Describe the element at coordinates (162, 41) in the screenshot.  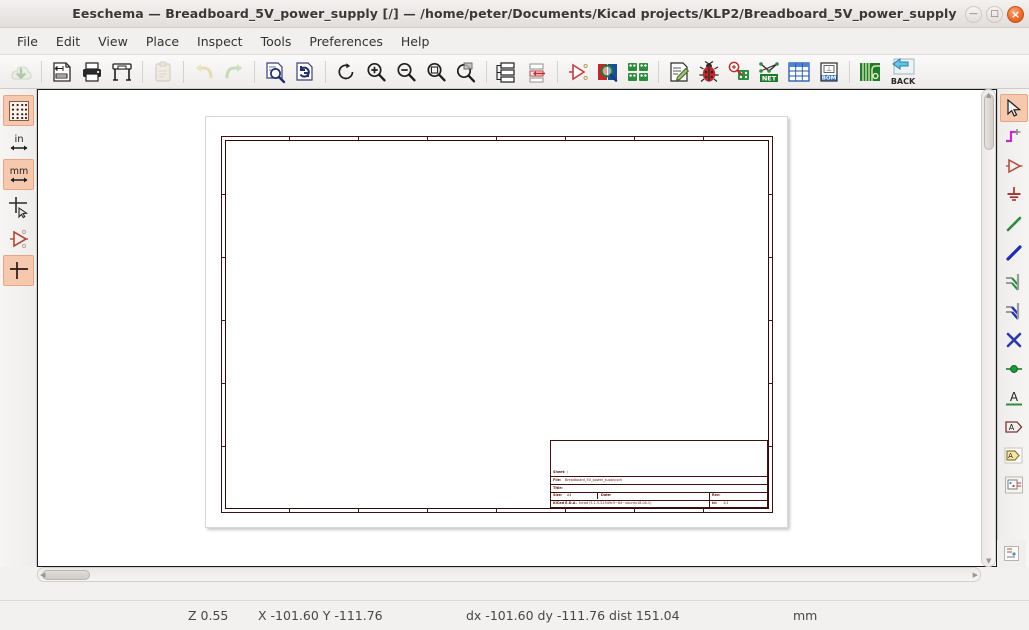
I see `menu-place: Place` at that location.